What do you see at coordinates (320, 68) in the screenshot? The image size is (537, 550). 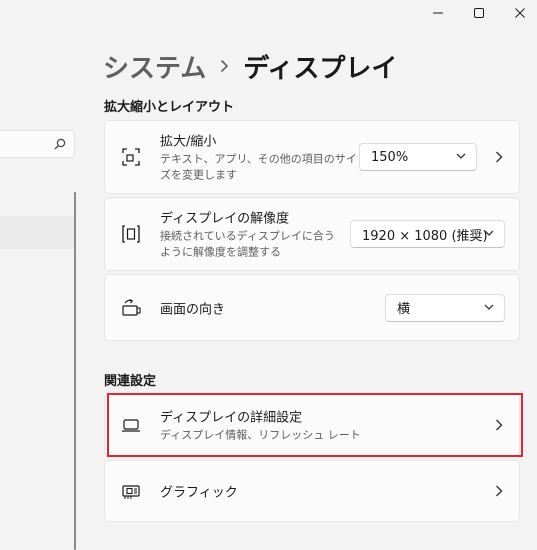 I see `page-title: ディスプレイ` at bounding box center [320, 68].